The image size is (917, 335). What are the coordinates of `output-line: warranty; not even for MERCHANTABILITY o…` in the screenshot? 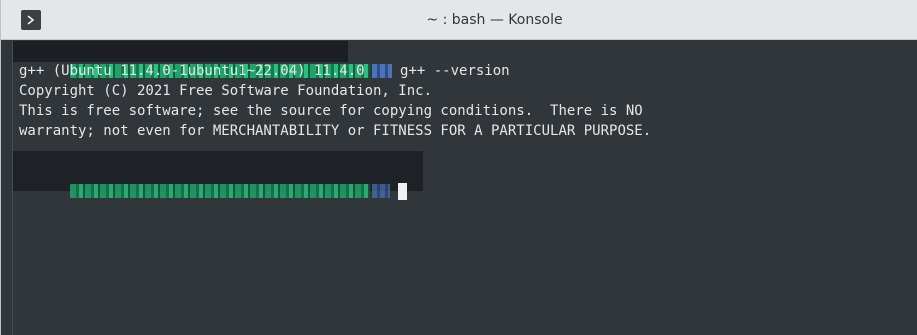 It's located at (335, 131).